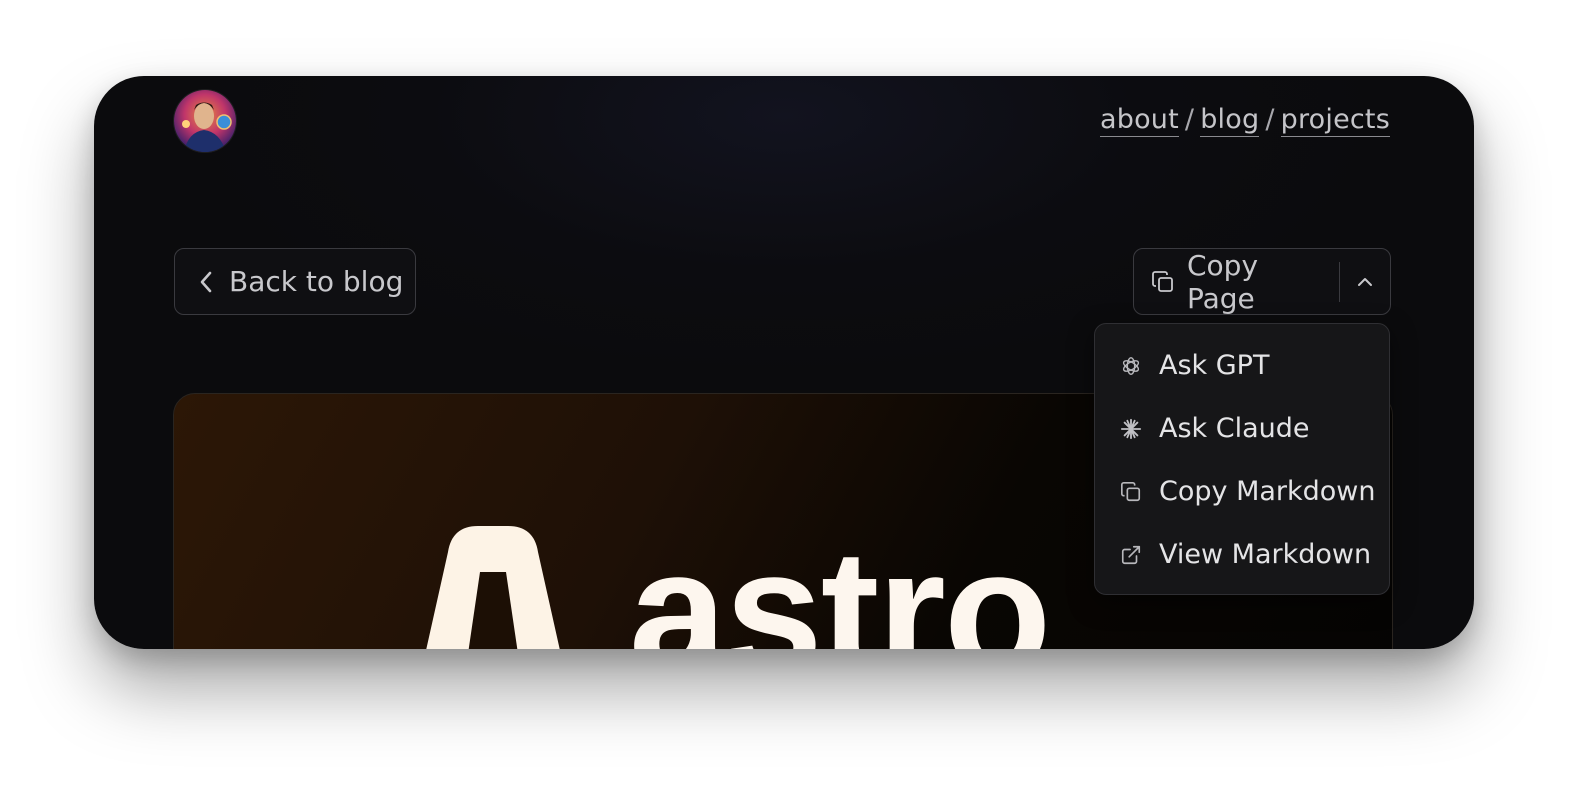  What do you see at coordinates (1131, 429) in the screenshot?
I see `claude-sparkle-icon` at bounding box center [1131, 429].